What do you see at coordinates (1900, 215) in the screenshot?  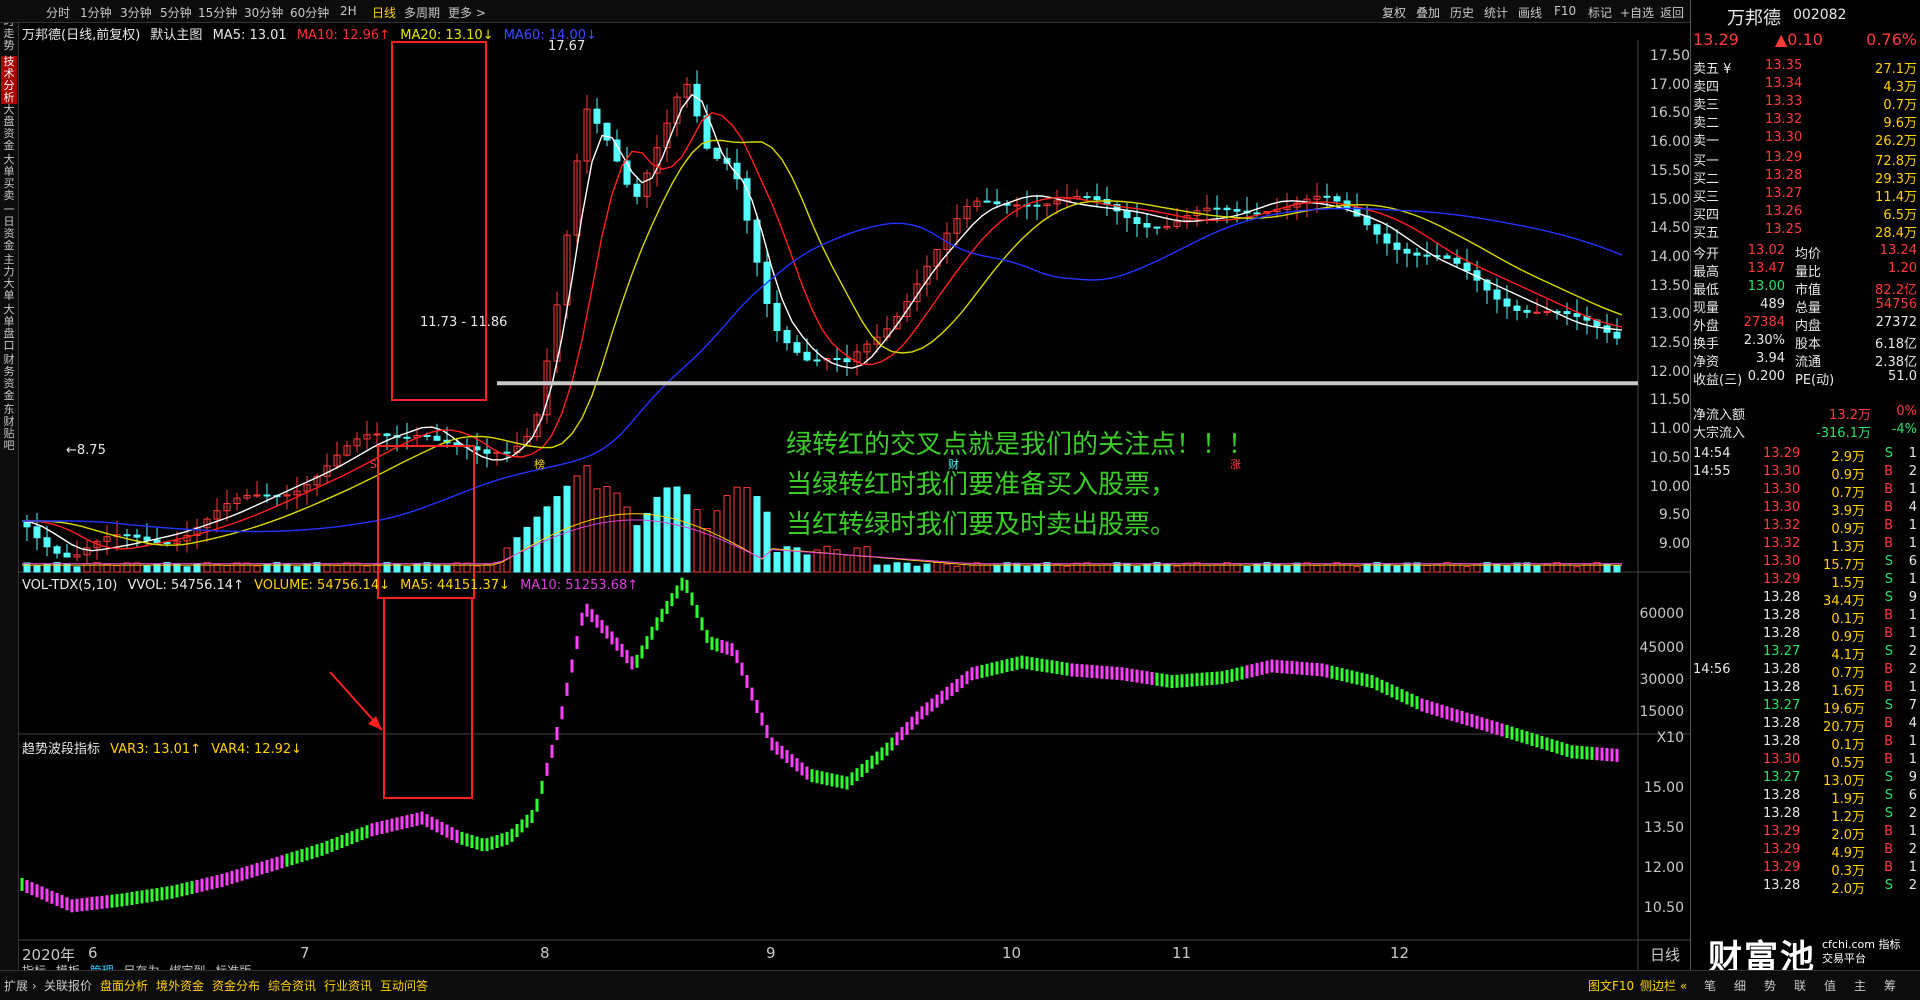 I see `quote-cell: 6.5万` at bounding box center [1900, 215].